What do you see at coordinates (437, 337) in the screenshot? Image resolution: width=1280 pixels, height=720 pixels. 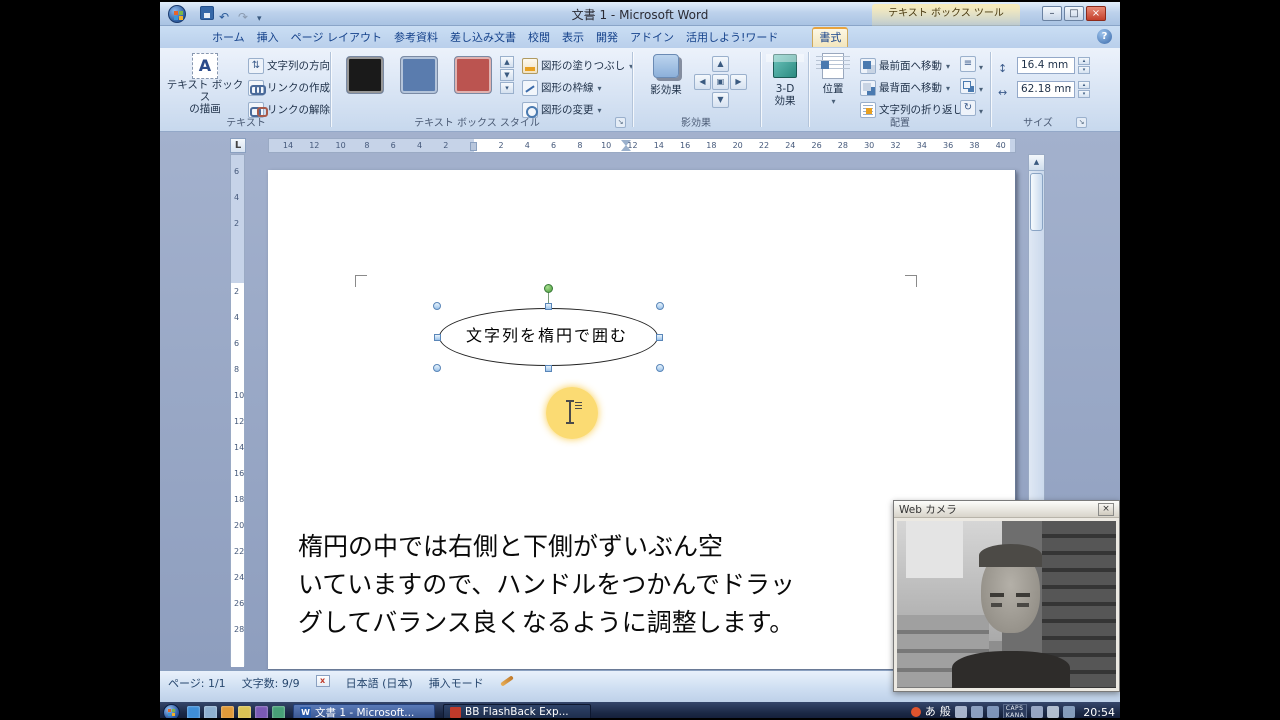 I see `resize-handle-left` at bounding box center [437, 337].